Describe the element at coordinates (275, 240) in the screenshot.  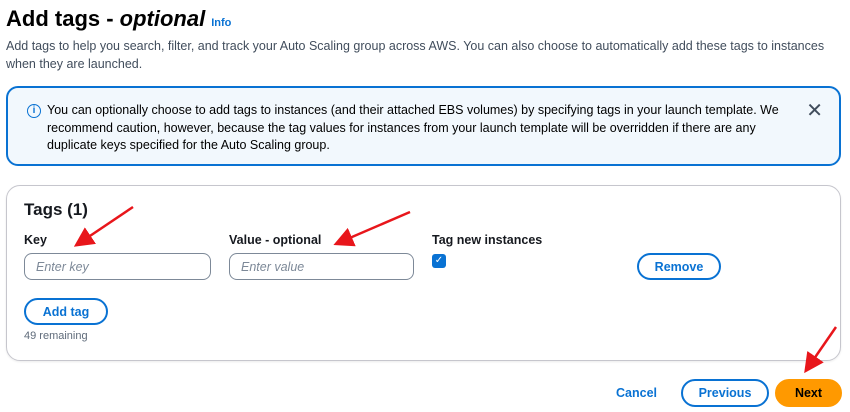
I see `value-label: Value - optional` at that location.